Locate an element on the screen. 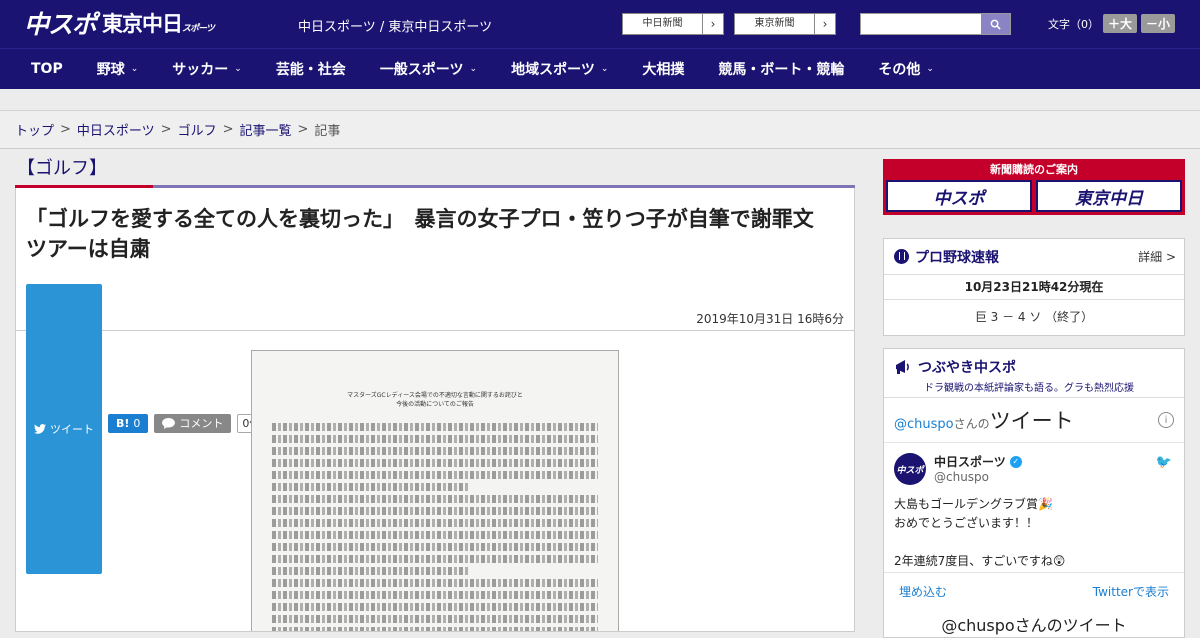 The width and height of the screenshot is (1200, 638). timeline-heading: ツイート is located at coordinates (1031, 421).